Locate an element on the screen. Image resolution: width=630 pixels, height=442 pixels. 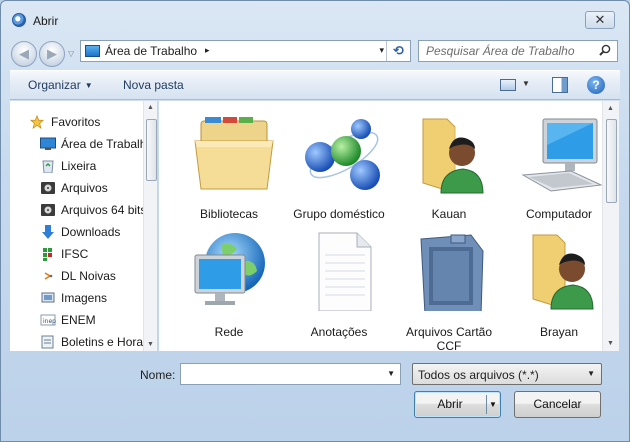
organize-label: Organizar is located at coordinates (54, 85).